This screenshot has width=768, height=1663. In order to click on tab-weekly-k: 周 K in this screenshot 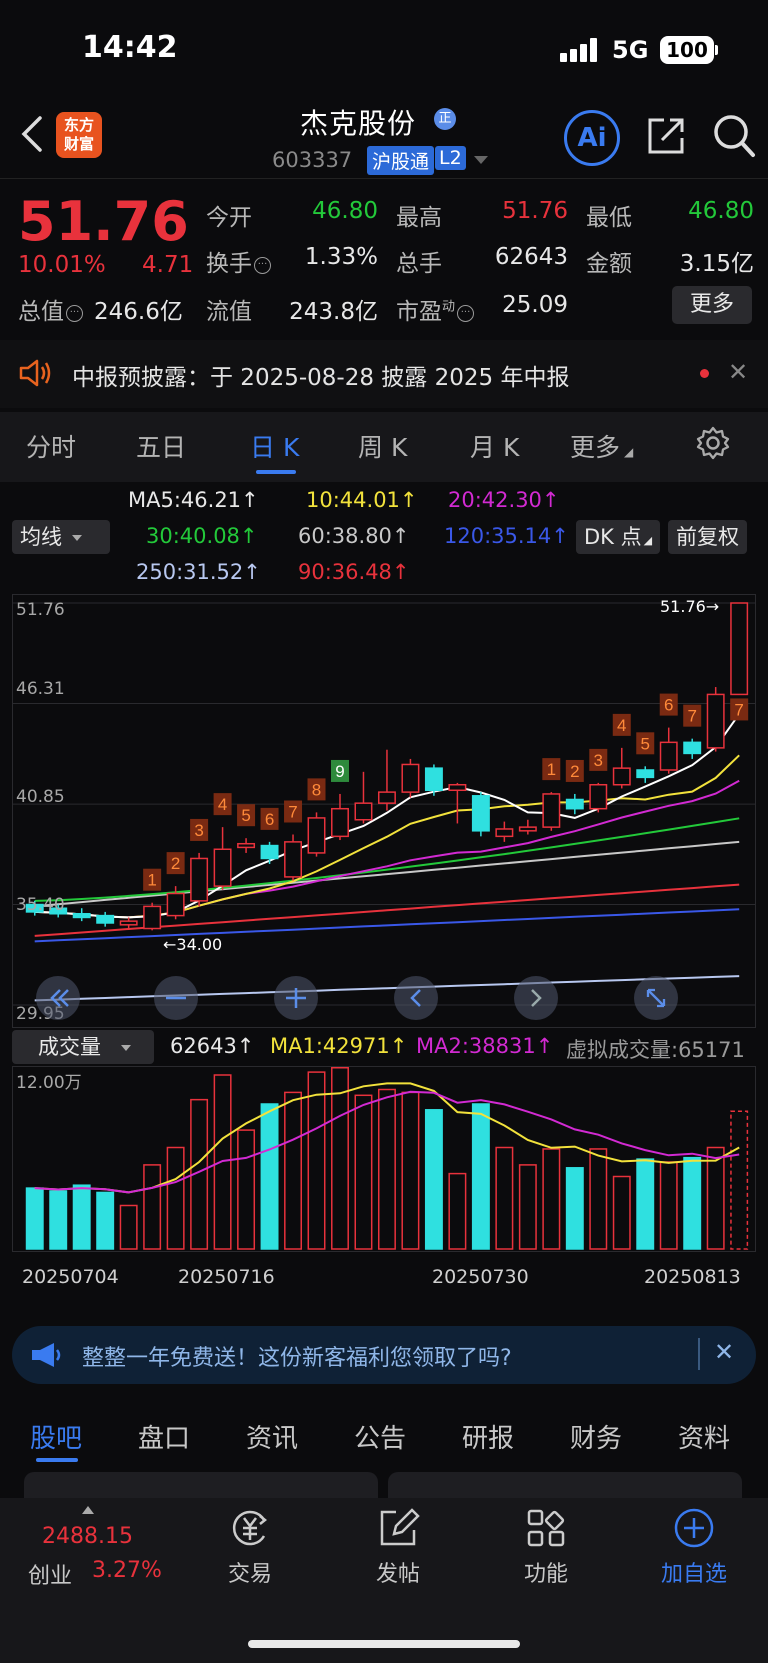, I will do `click(382, 446)`.